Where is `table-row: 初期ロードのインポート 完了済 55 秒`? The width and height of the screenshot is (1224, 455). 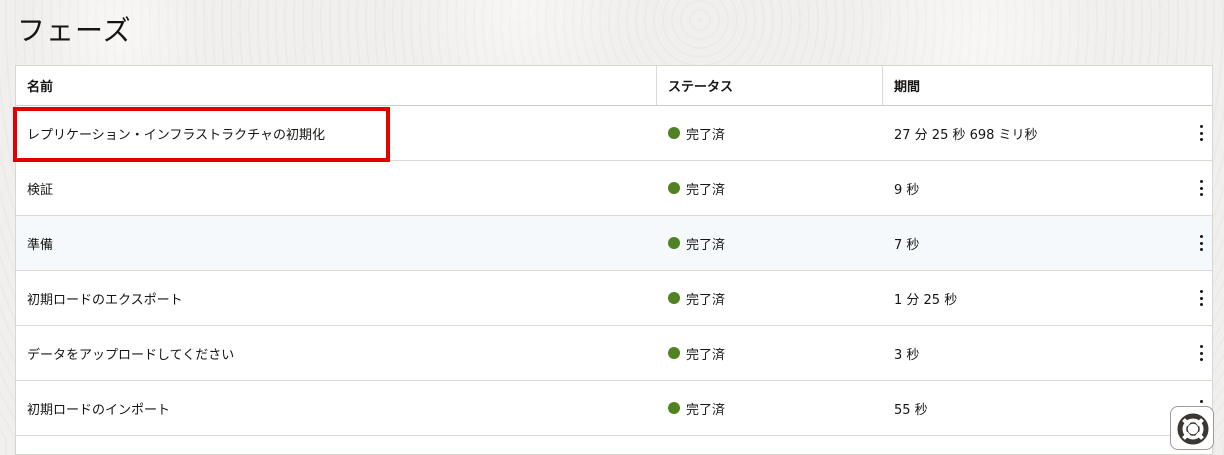
table-row: 初期ロードのインポート 完了済 55 秒 is located at coordinates (614, 408).